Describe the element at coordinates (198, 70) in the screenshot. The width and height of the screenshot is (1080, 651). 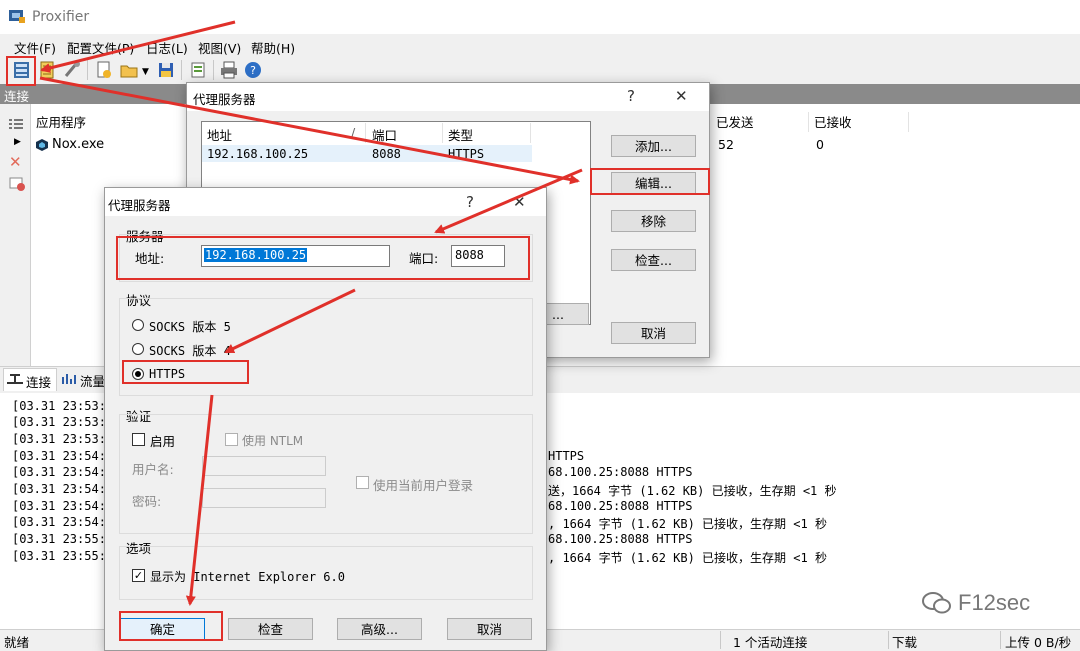
I see `export-log-icon` at that location.